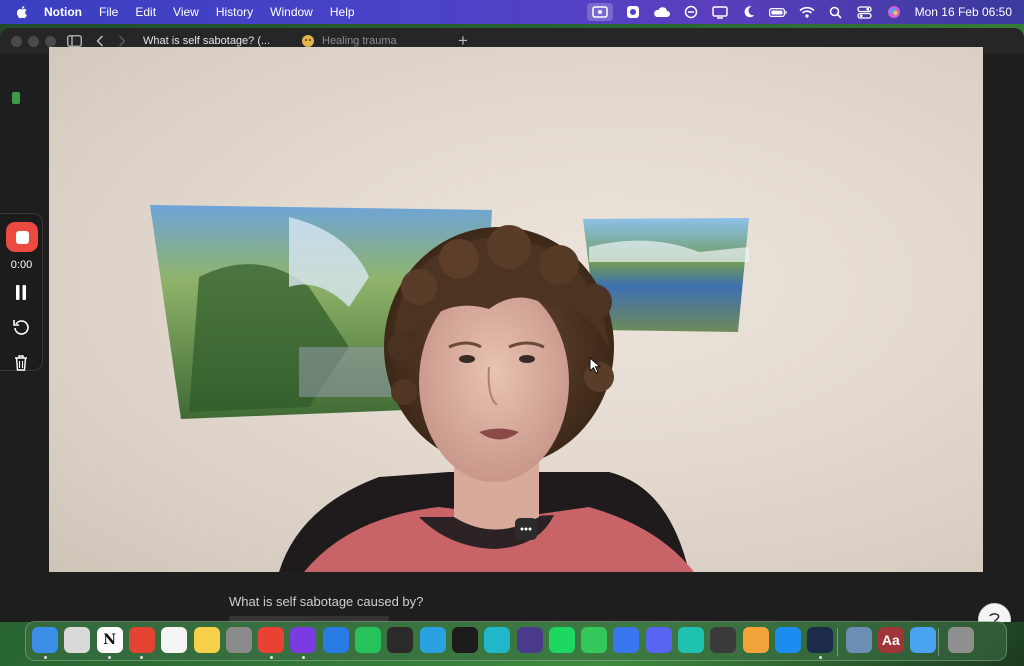  Describe the element at coordinates (755, 640) in the screenshot. I see `photos-icon` at that location.